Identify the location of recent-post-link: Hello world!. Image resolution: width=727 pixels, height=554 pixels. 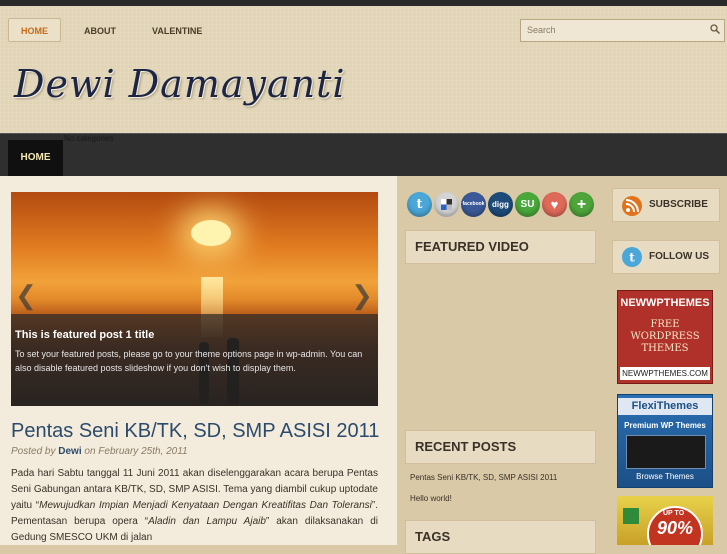
(431, 498).